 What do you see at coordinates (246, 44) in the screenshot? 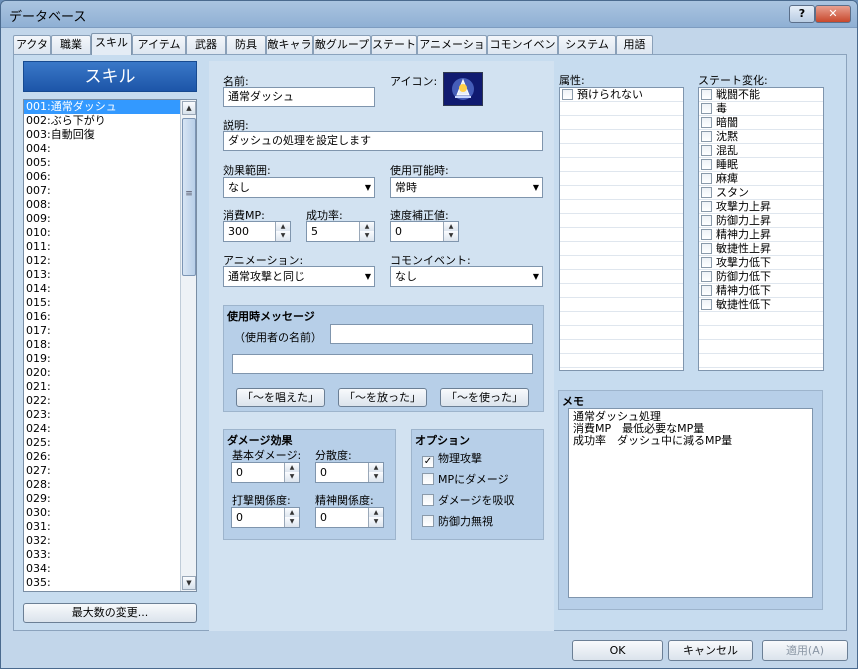
I see `tab-5: 防具` at bounding box center [246, 44].